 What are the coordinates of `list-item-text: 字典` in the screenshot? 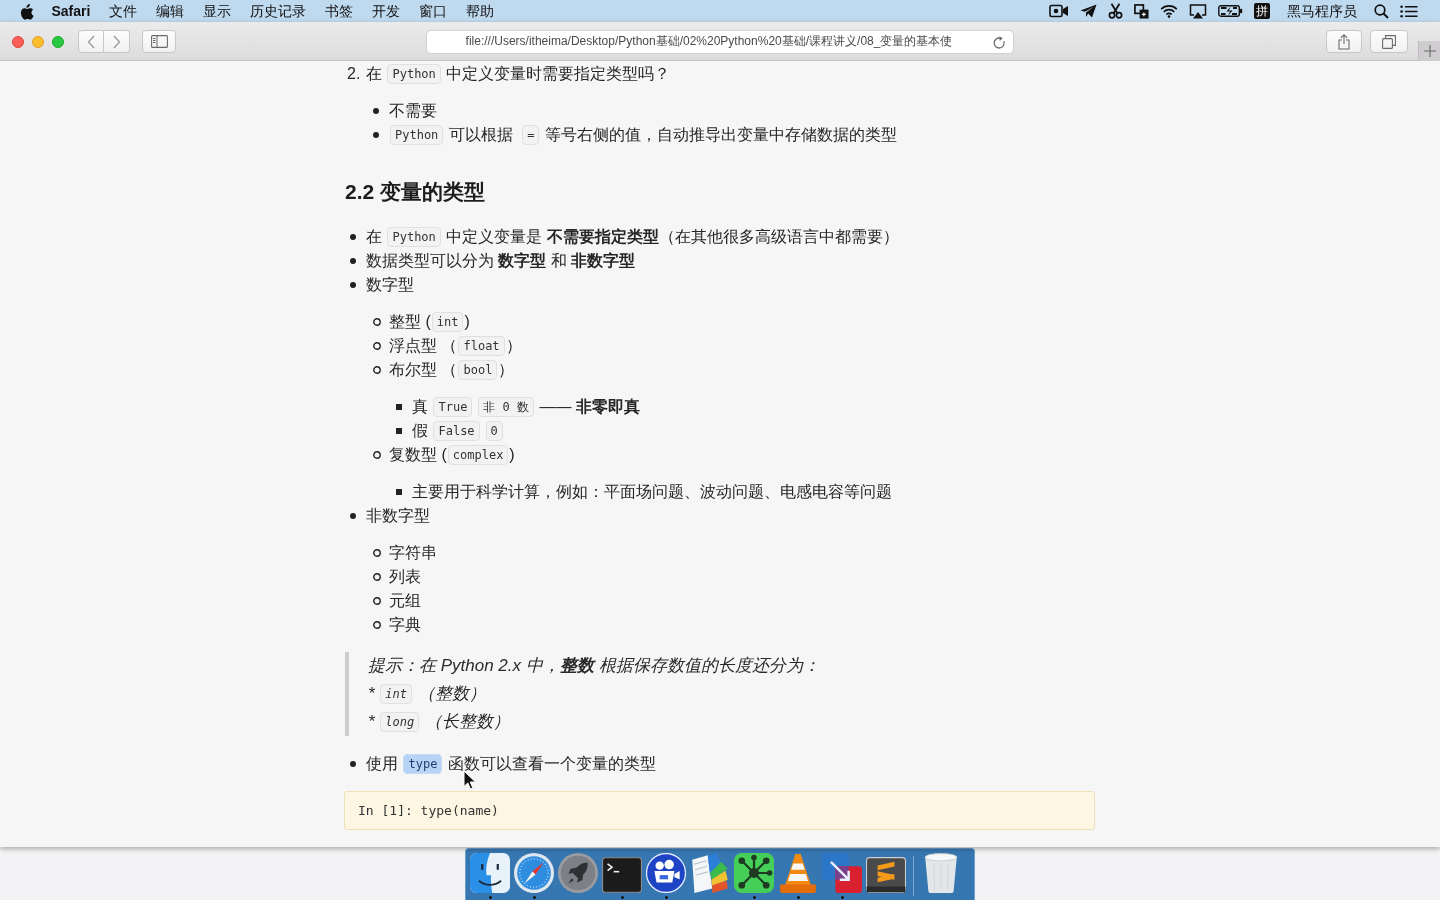 It's located at (405, 625).